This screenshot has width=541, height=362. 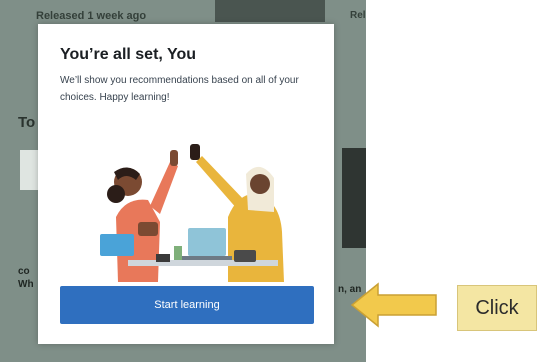 I want to click on arrow-left-icon, so click(x=393, y=305).